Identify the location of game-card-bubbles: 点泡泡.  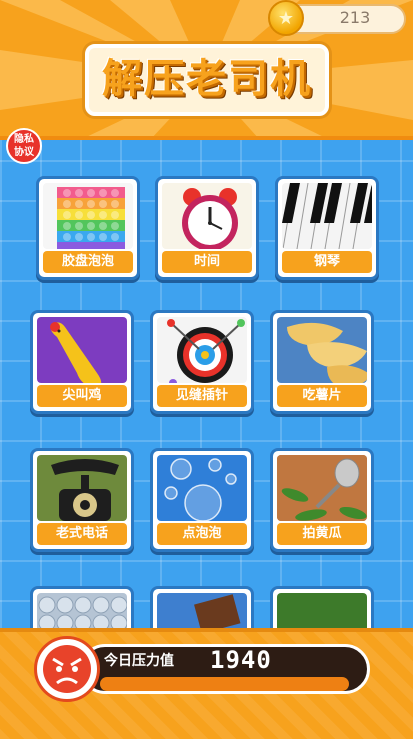
(202, 500).